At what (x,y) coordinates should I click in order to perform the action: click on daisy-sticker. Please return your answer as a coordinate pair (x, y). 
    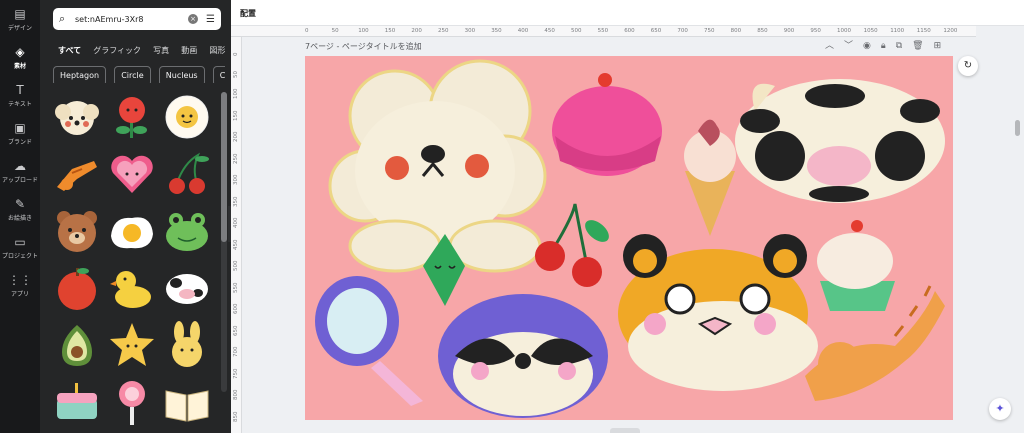
    Looking at the image, I should click on (187, 117).